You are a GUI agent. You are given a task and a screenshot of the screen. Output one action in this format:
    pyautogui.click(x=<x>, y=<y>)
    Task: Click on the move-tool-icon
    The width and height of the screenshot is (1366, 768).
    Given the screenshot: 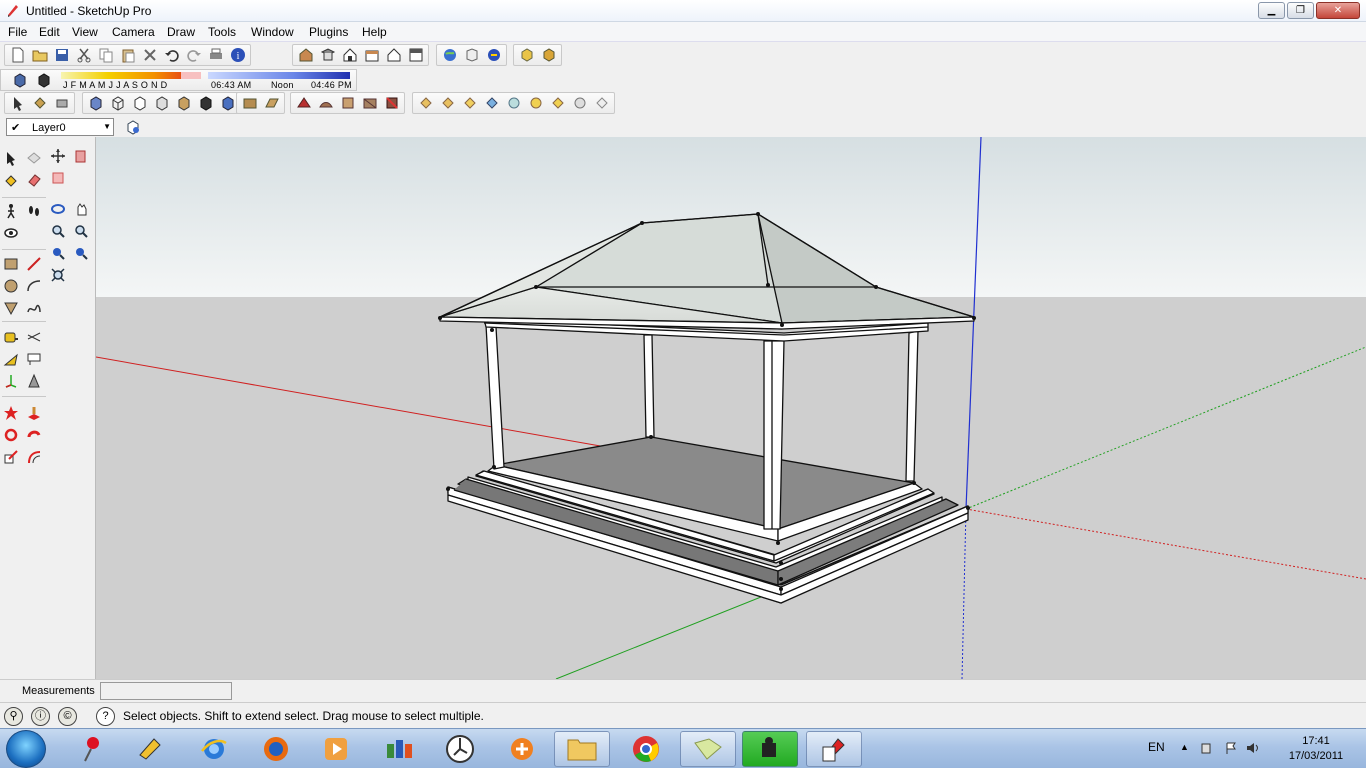 What is the action you would take?
    pyautogui.click(x=58, y=156)
    